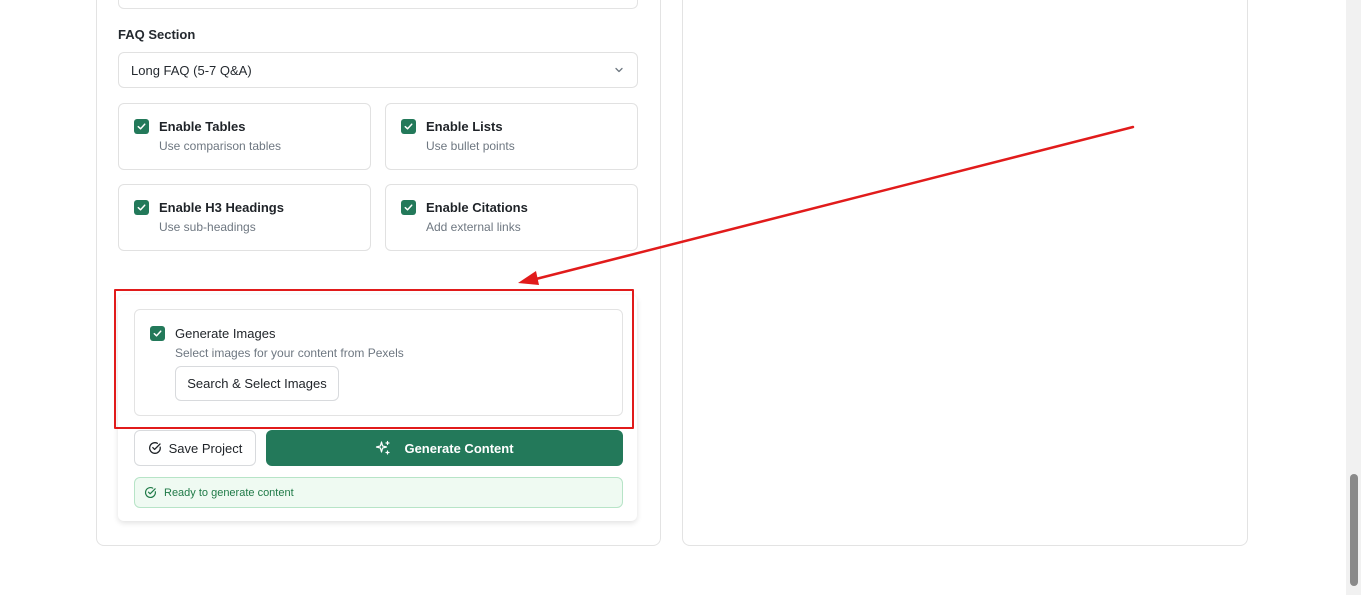  What do you see at coordinates (464, 126) in the screenshot?
I see `option-title: Enable Lists` at bounding box center [464, 126].